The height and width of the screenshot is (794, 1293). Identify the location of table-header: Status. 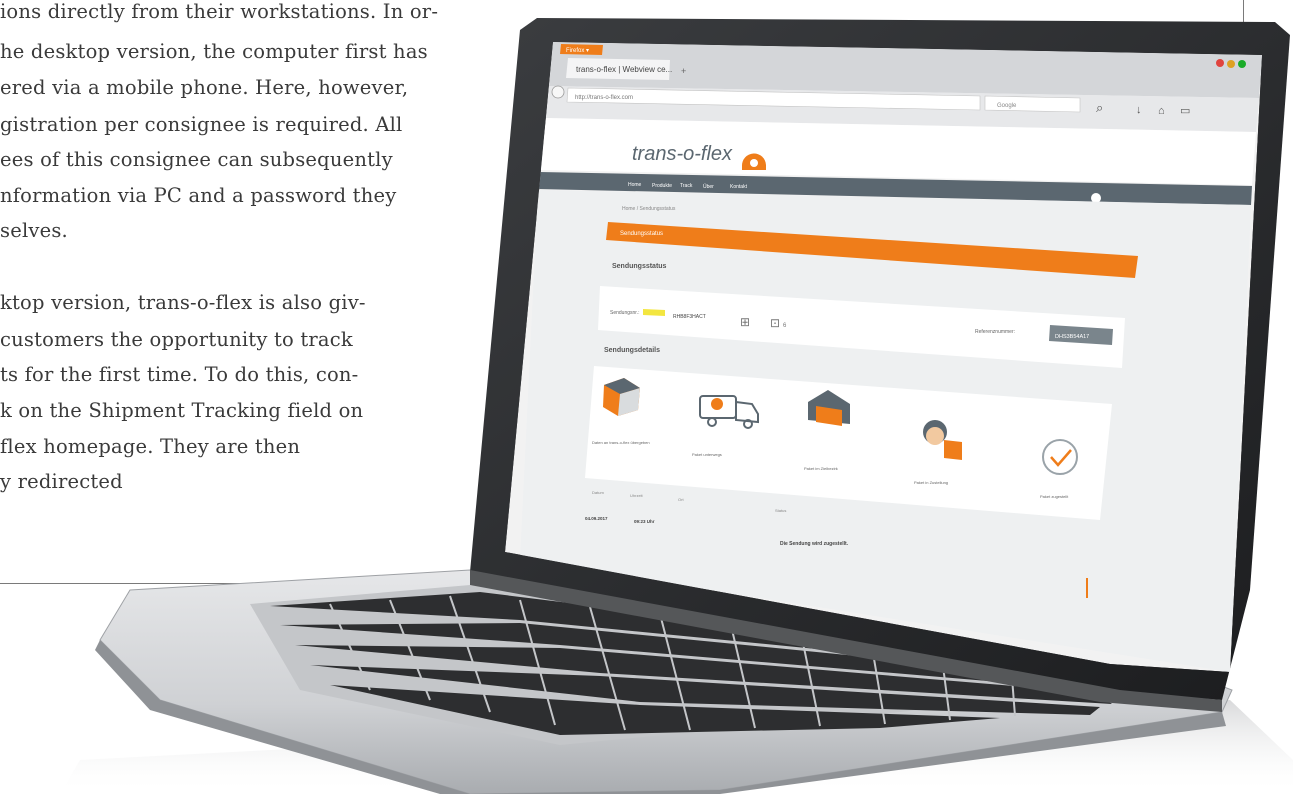
(780, 510).